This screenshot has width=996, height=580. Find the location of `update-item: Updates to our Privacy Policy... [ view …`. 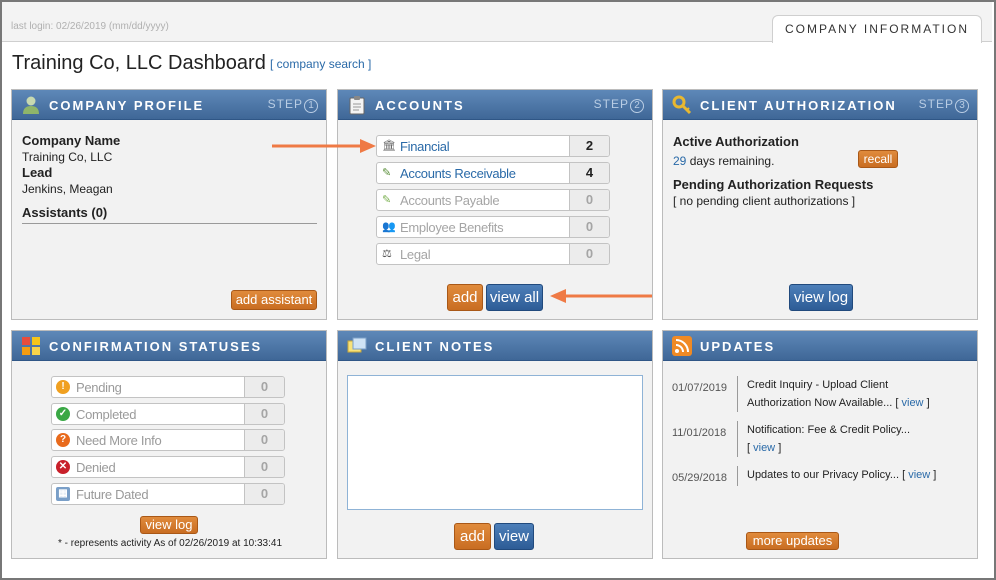

update-item: Updates to our Privacy Policy... [ view … is located at coordinates (842, 475).